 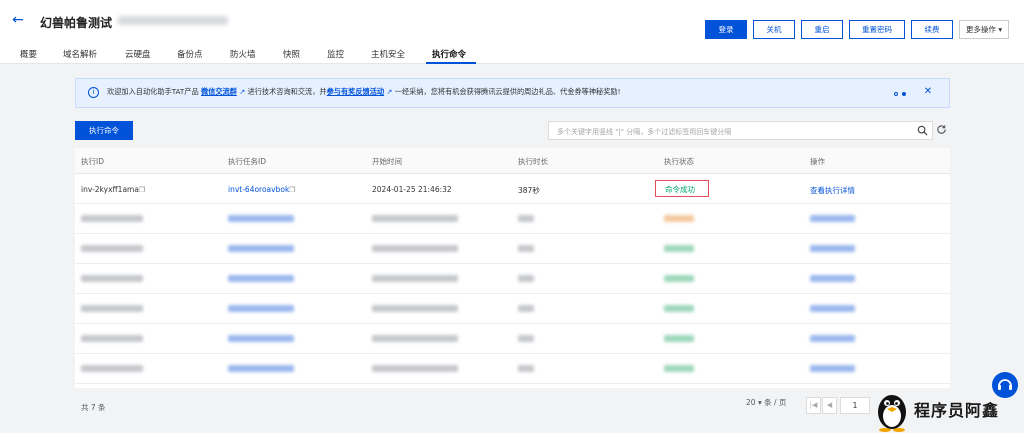 What do you see at coordinates (412, 189) in the screenshot?
I see `start-time-cell: 2024-01-25 21:46:32` at bounding box center [412, 189].